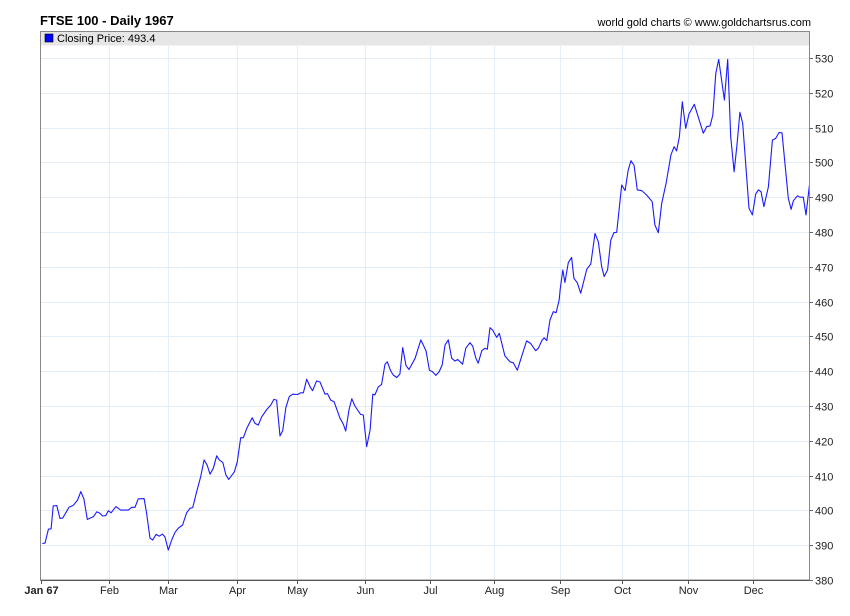  What do you see at coordinates (168, 591) in the screenshot?
I see `x-tick-label: Mar` at bounding box center [168, 591].